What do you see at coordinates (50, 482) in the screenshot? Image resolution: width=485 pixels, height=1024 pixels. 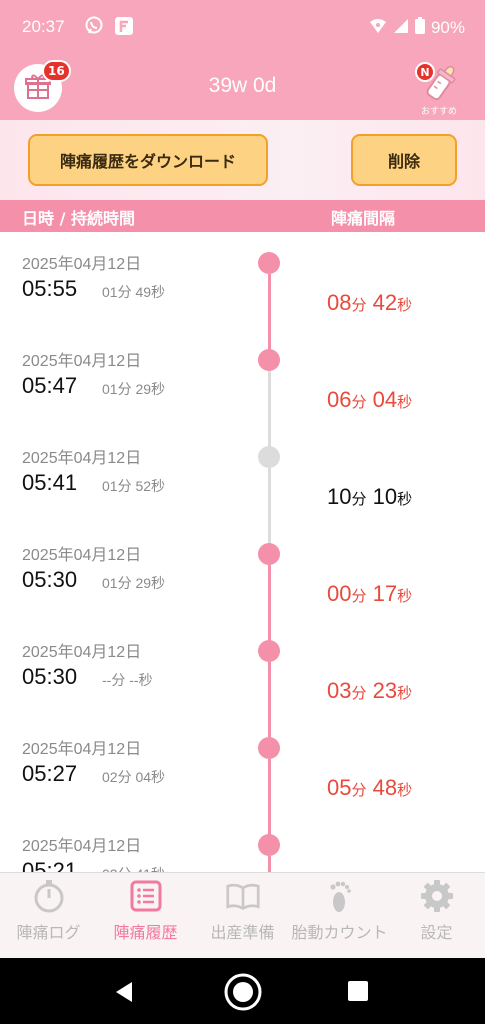 I see `item-time: 05:41` at bounding box center [50, 482].